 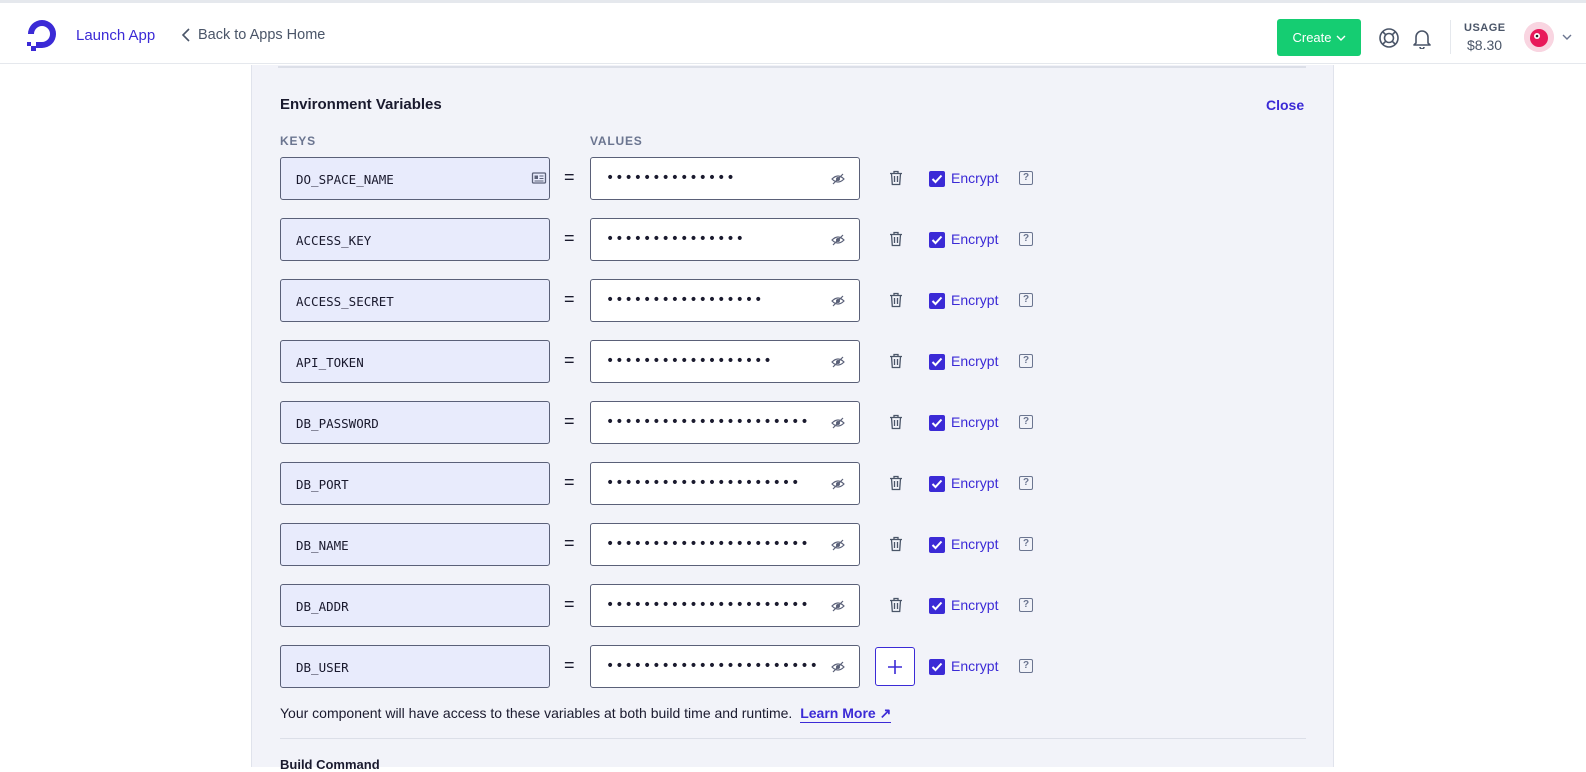 What do you see at coordinates (725, 178) in the screenshot?
I see `env-value-input: ••••••••••••••` at bounding box center [725, 178].